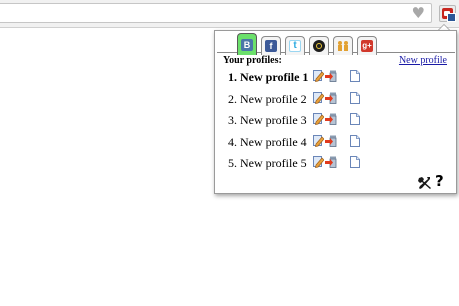 This screenshot has height=306, width=459. What do you see at coordinates (425, 183) in the screenshot?
I see `tools-icon` at bounding box center [425, 183].